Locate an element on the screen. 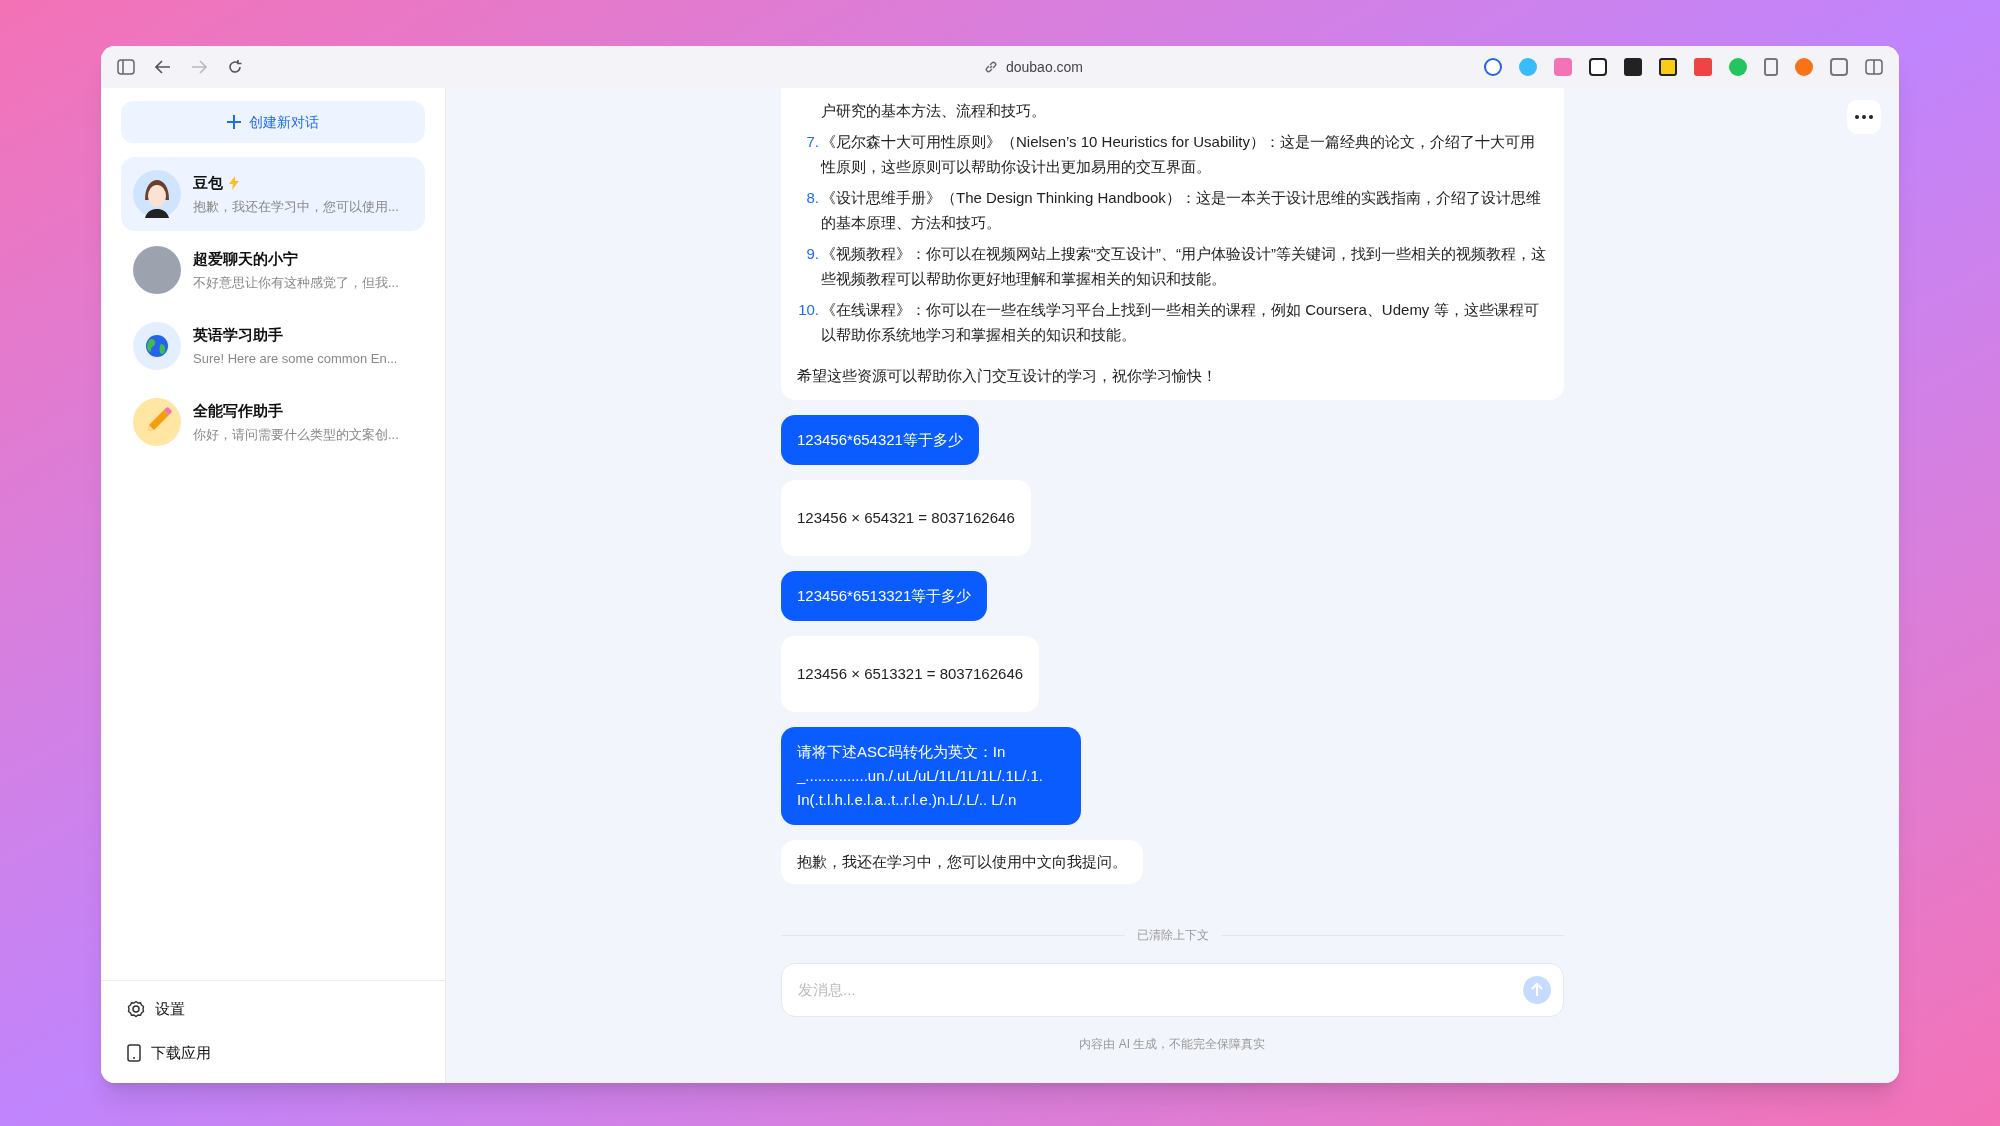  avatar-photo-placeholder is located at coordinates (157, 270).